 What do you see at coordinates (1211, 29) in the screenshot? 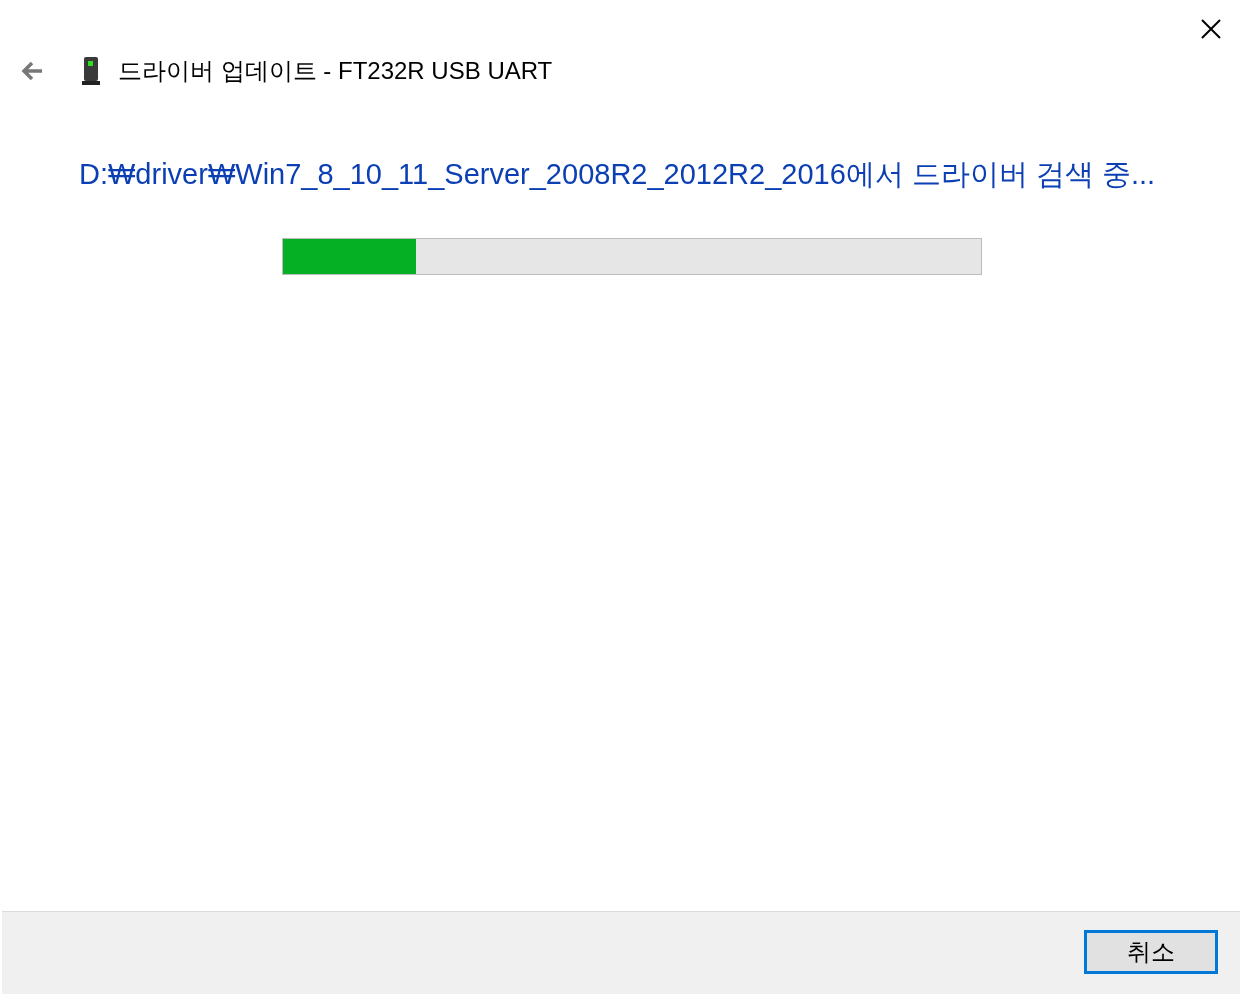
I see `close-icon` at bounding box center [1211, 29].